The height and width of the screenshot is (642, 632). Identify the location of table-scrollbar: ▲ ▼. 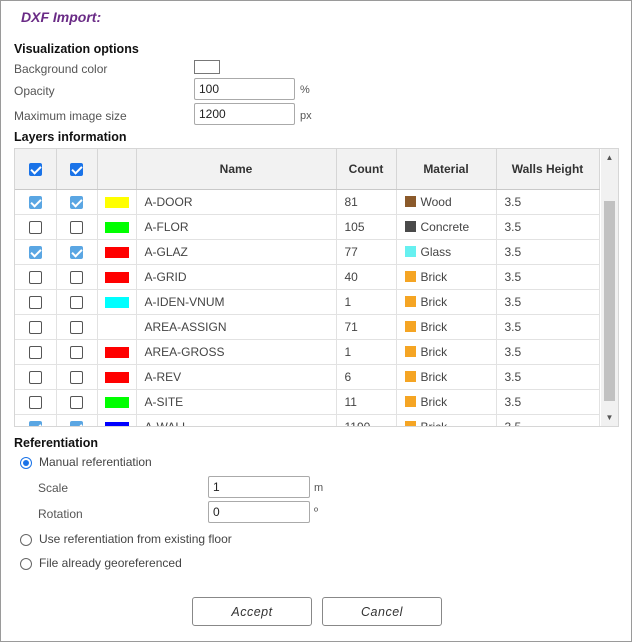
(609, 287).